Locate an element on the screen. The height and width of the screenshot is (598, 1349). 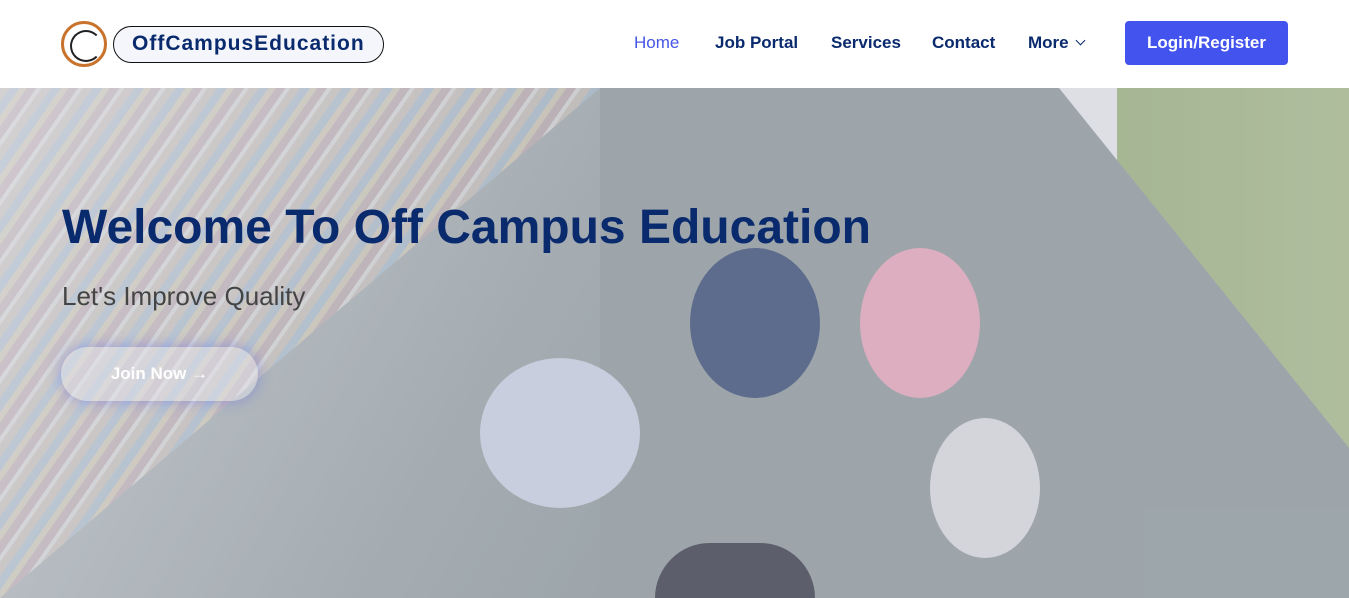
join-now-label: Join Now is located at coordinates (148, 373).